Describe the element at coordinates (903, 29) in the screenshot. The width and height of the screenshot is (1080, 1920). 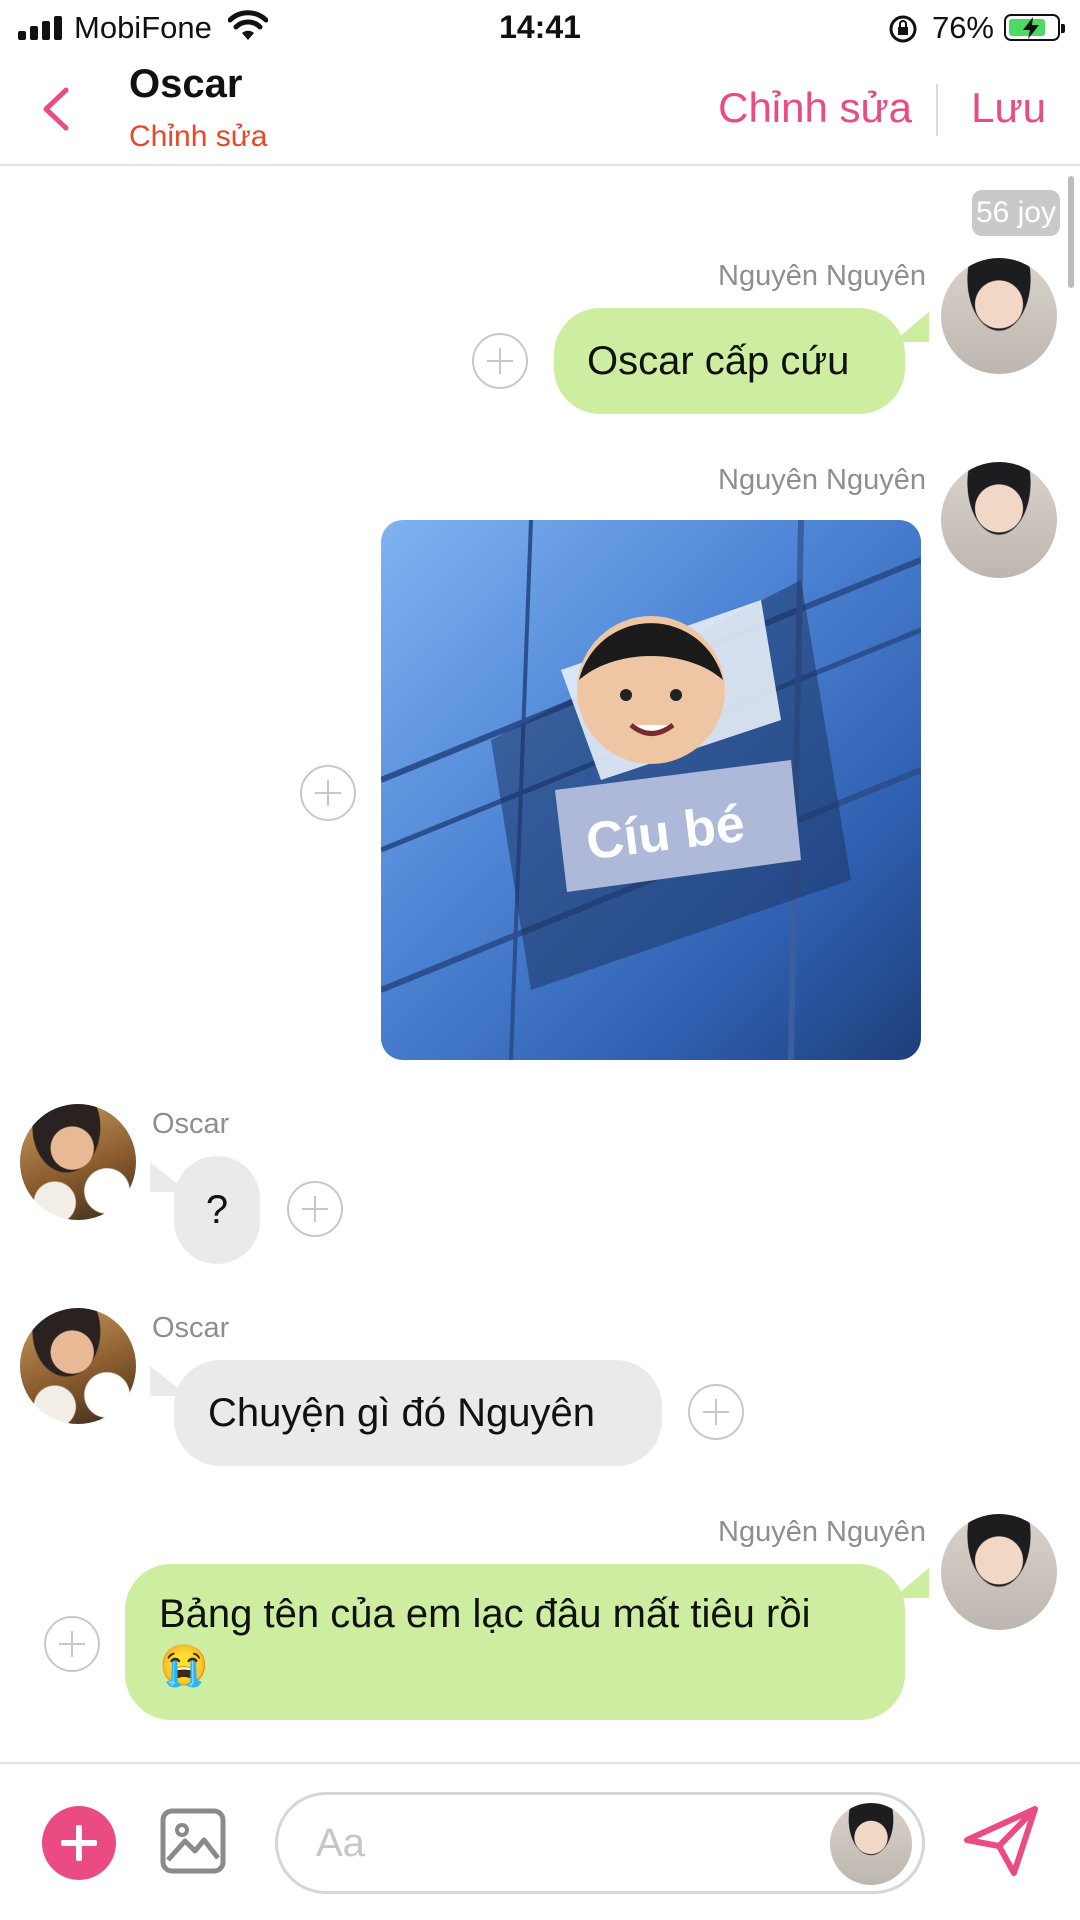
I see `rotation-lock-icon` at that location.